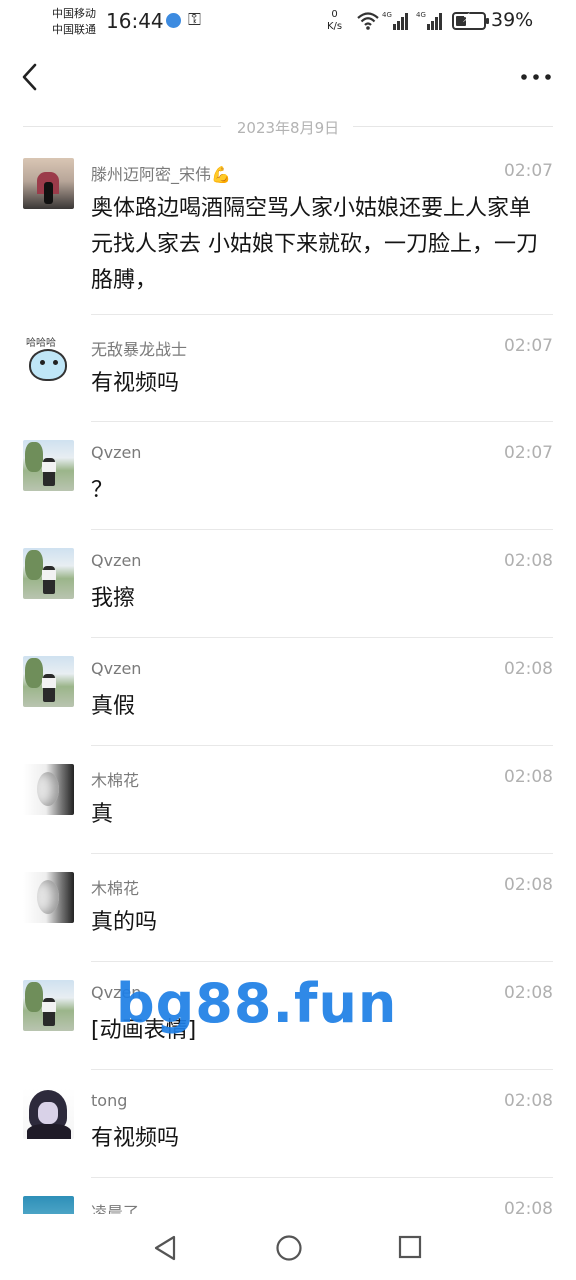  I want to click on message-text: ？, so click(102, 490).